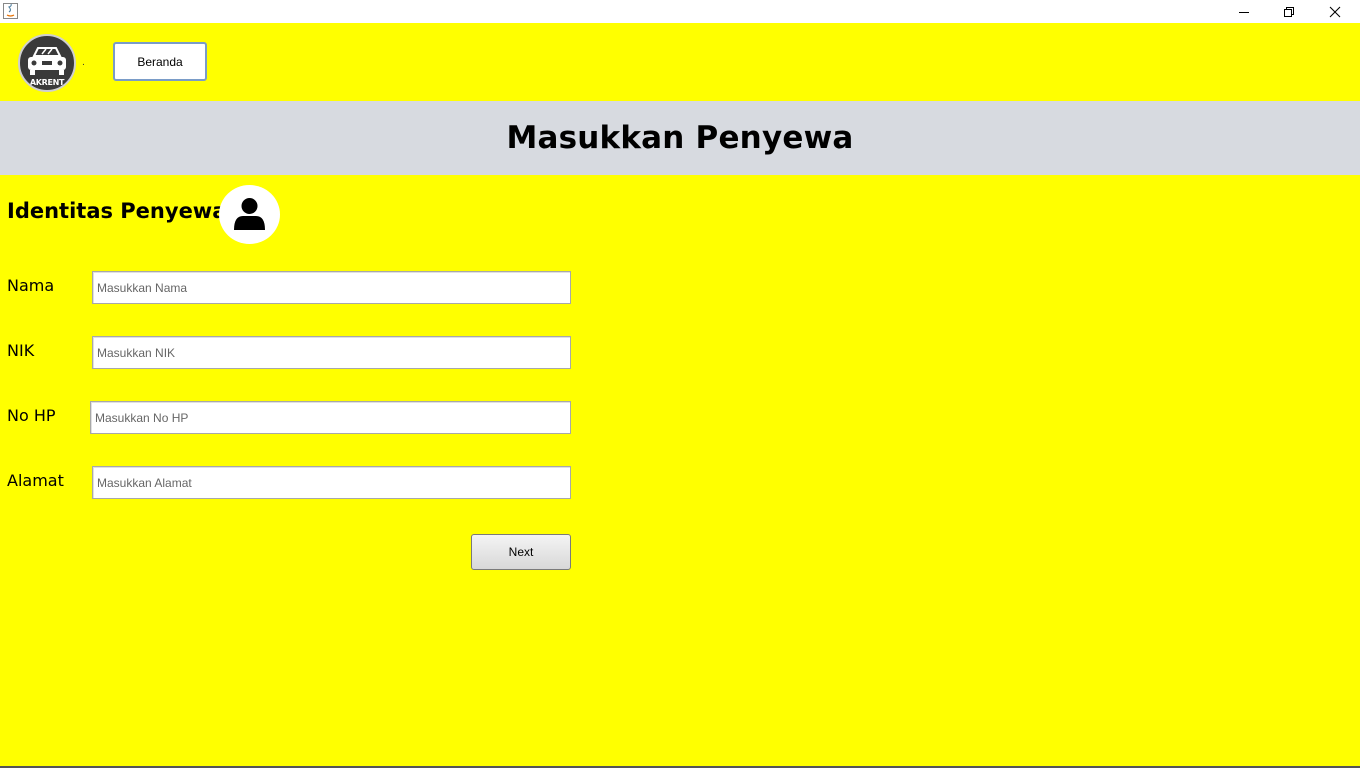 This screenshot has width=1360, height=768. Describe the element at coordinates (47, 82) in the screenshot. I see `logo-text: AKRENT` at that location.